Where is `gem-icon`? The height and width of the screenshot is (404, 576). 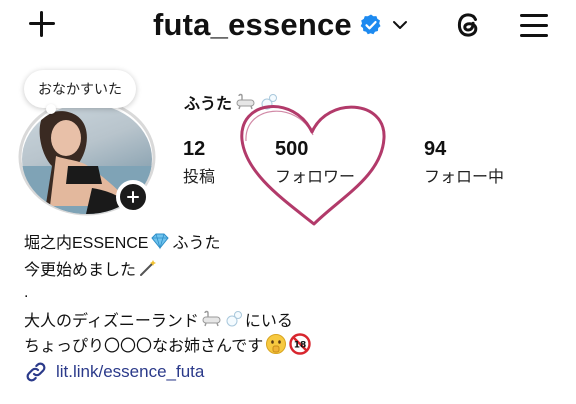
gem-icon is located at coordinates (160, 241).